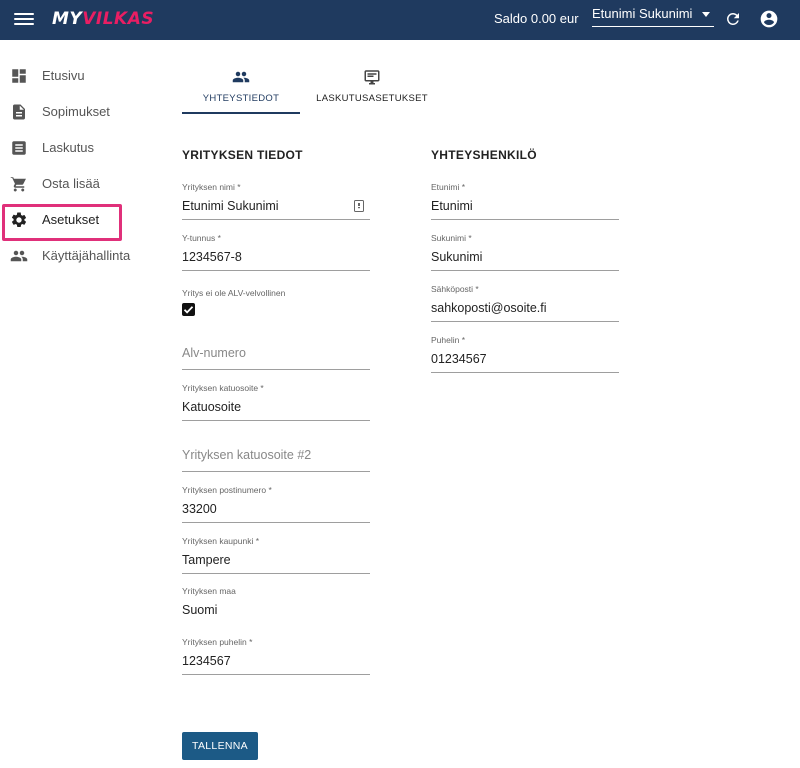 This screenshot has width=800, height=768. I want to click on field-label: Sähköposti *, so click(455, 289).